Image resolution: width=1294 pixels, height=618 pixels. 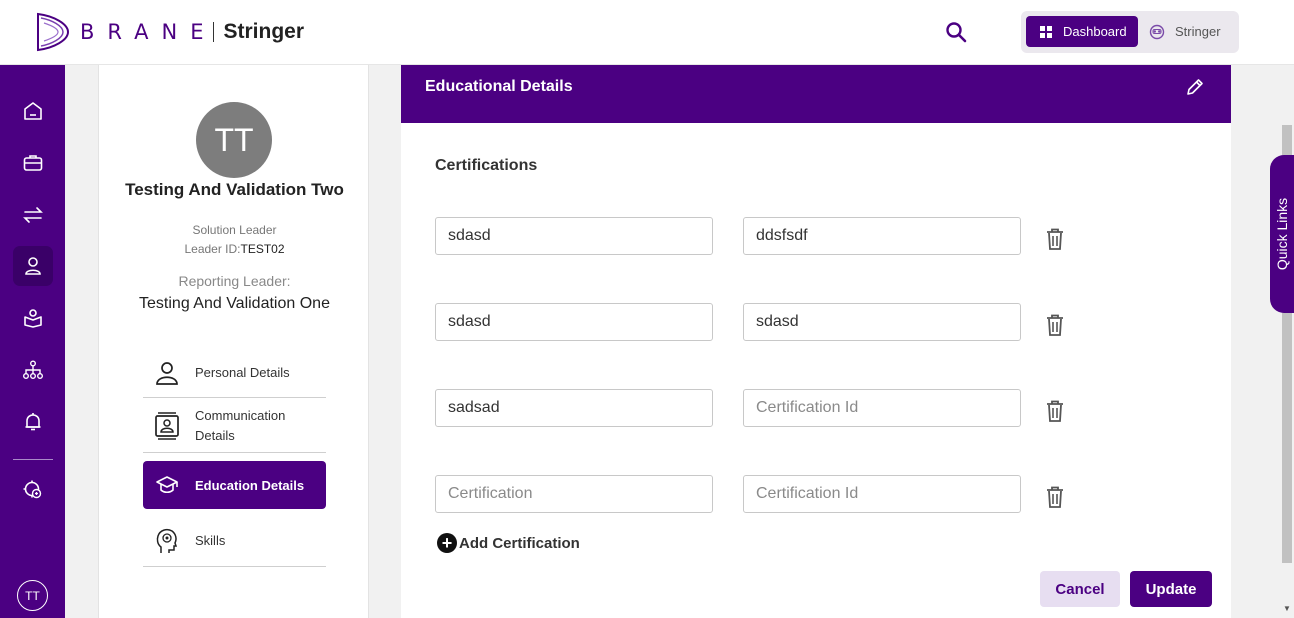 I want to click on left-sidebar: TT, so click(x=32, y=341).